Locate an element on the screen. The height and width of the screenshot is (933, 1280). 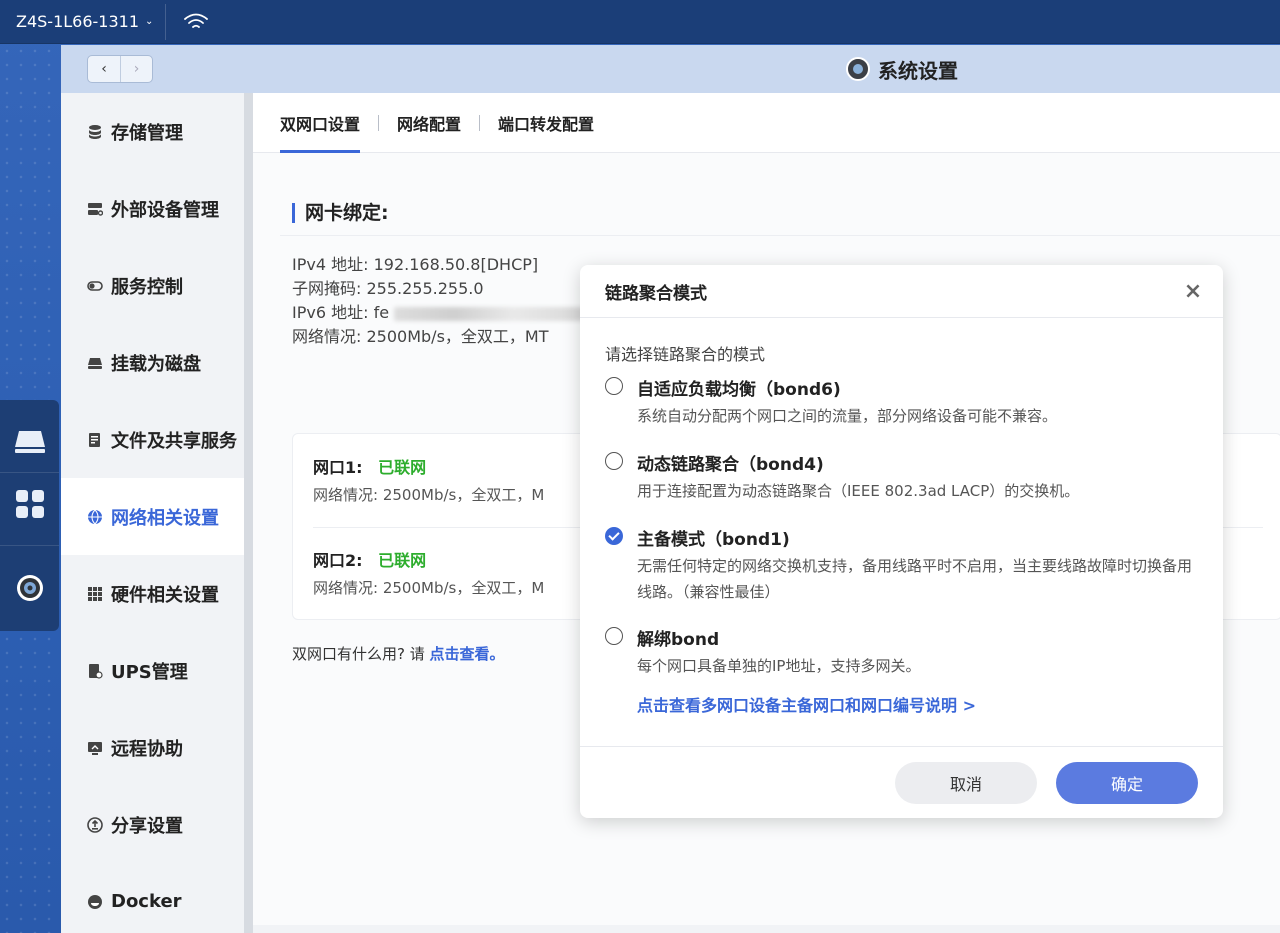
sidebar-item-service-control: 服务控制 is located at coordinates (152, 285).